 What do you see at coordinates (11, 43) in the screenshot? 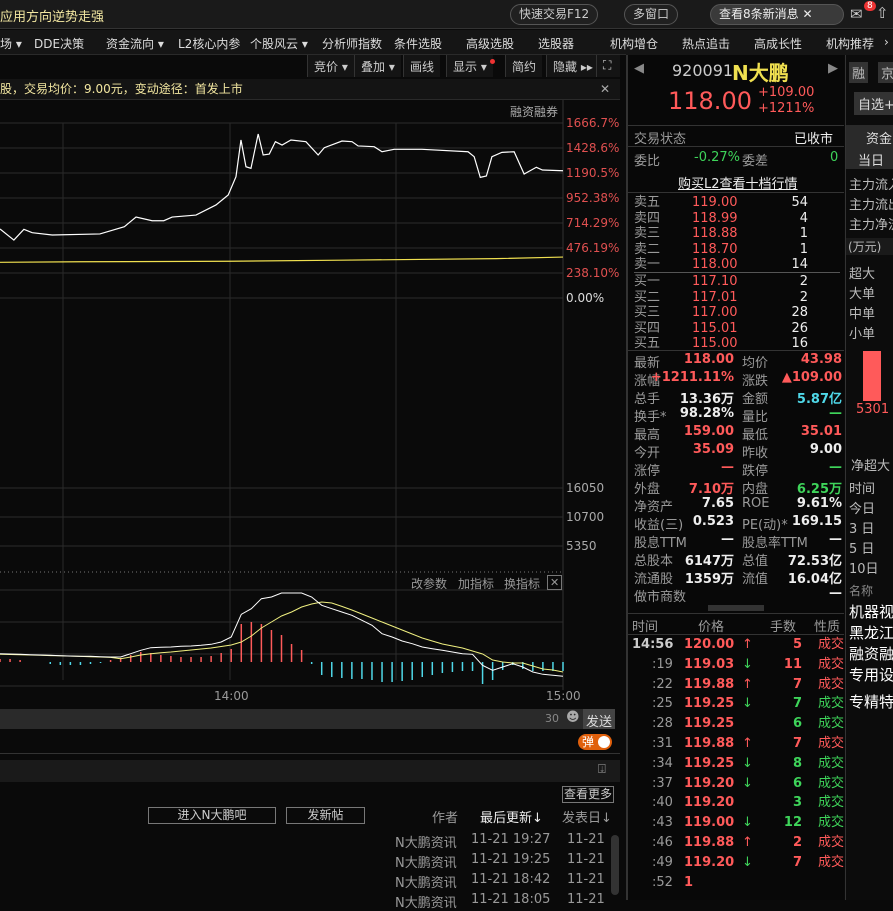
I see `menu-item: 场 ▾` at bounding box center [11, 43].